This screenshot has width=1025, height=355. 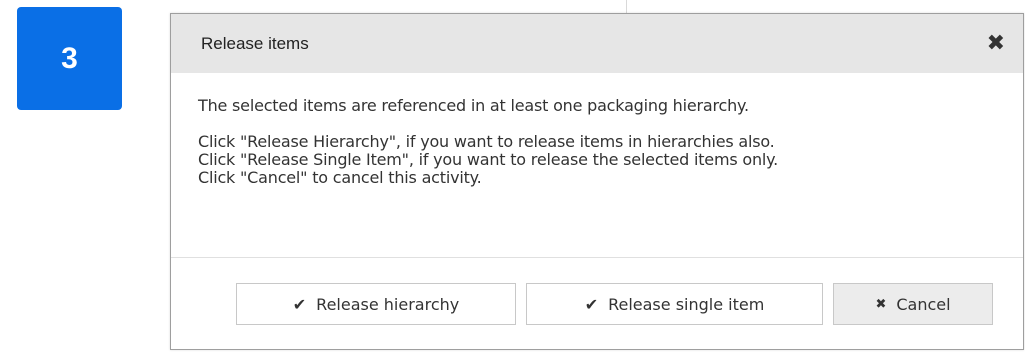 What do you see at coordinates (388, 304) in the screenshot?
I see `release-hierarchy-label: Release hierarchy` at bounding box center [388, 304].